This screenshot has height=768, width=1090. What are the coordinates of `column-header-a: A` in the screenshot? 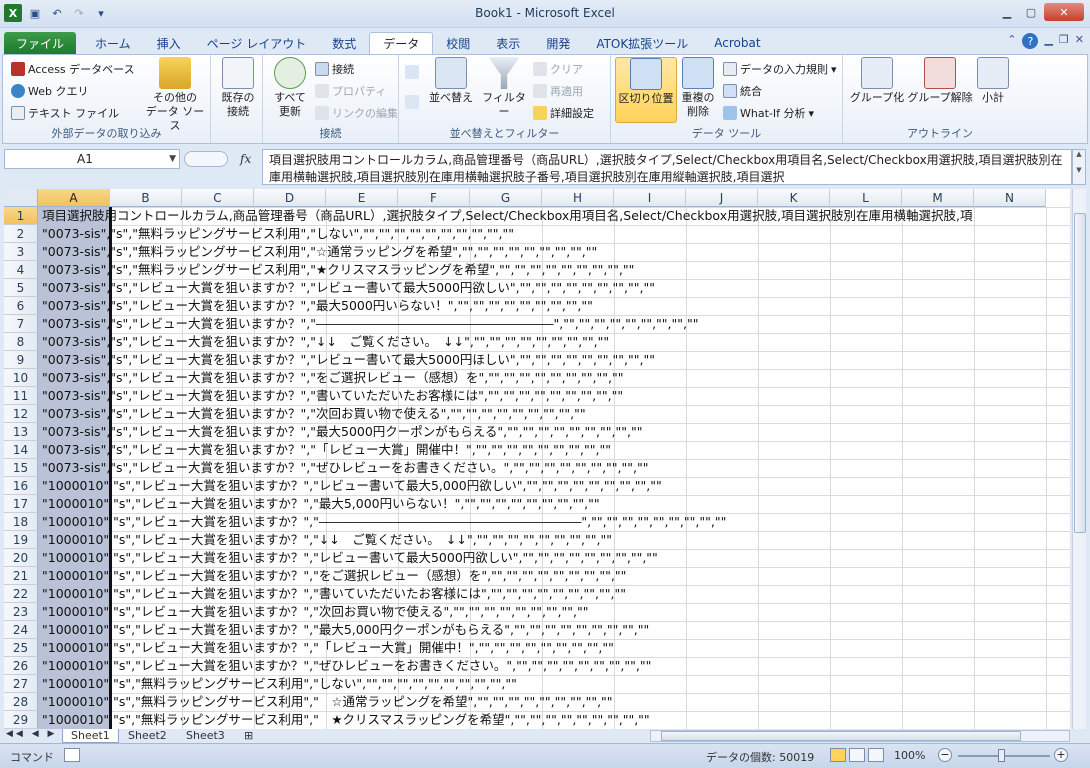 It's located at (74, 198).